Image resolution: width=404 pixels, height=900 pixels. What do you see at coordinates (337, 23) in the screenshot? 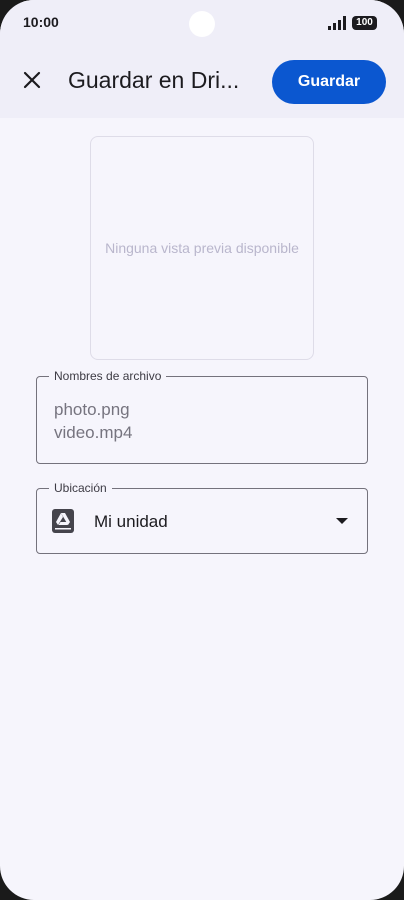
I see `signal-icon` at bounding box center [337, 23].